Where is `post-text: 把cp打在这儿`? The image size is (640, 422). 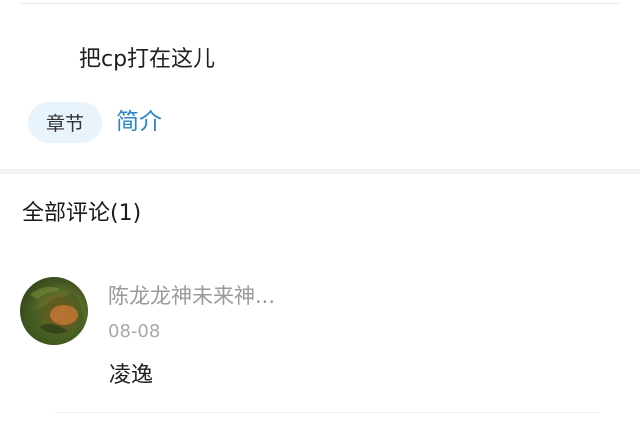 post-text: 把cp打在这儿 is located at coordinates (147, 59).